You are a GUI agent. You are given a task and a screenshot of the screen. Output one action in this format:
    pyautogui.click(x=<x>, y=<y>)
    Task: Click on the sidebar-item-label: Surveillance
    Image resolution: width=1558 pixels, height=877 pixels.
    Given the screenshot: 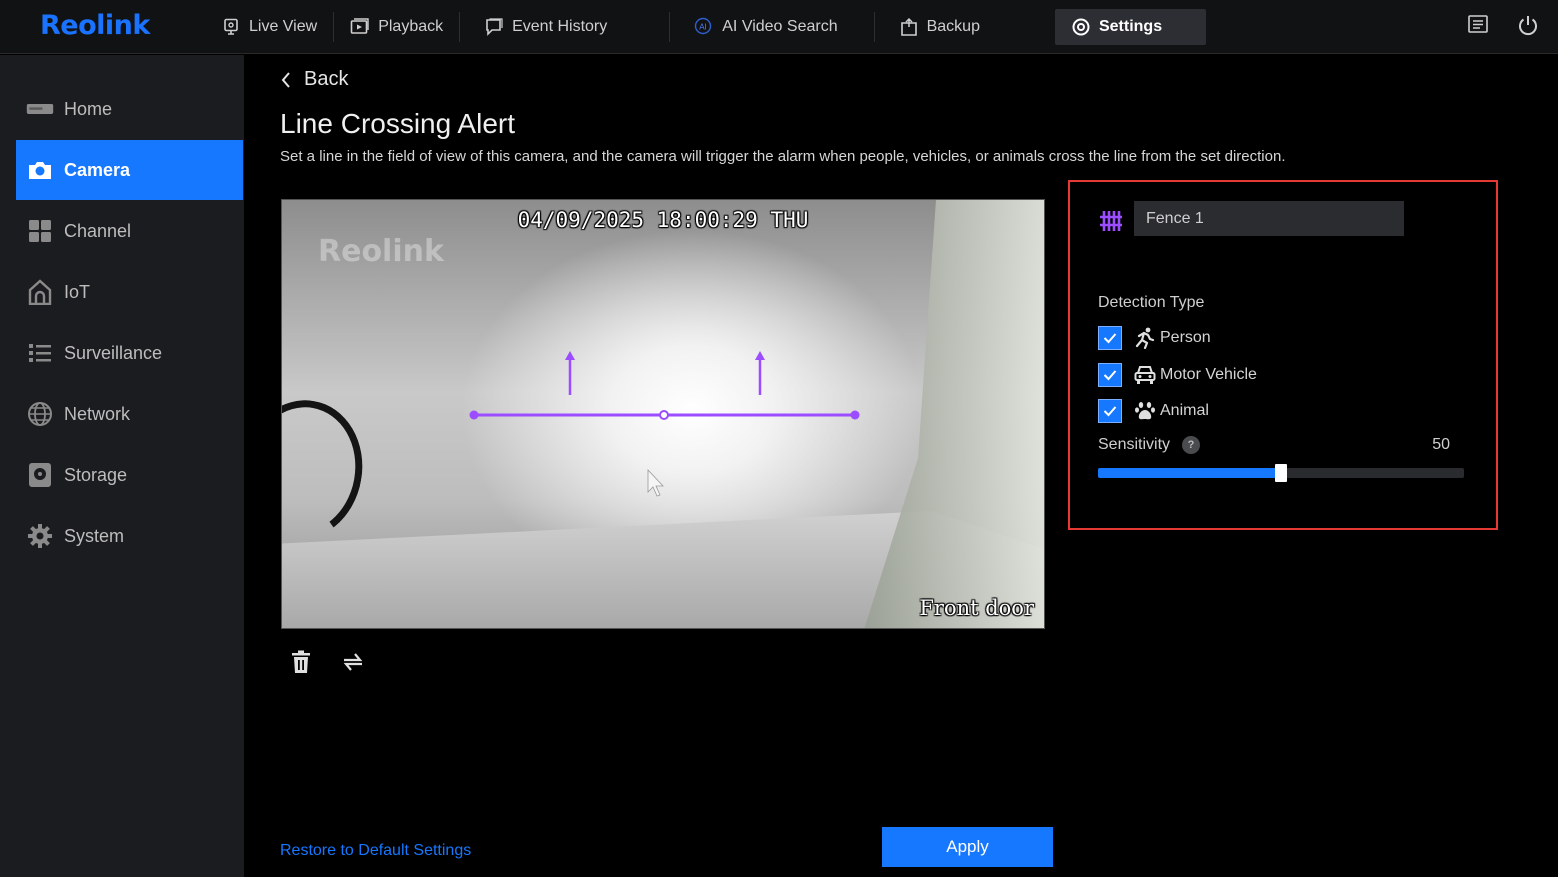 What is the action you would take?
    pyautogui.click(x=113, y=352)
    